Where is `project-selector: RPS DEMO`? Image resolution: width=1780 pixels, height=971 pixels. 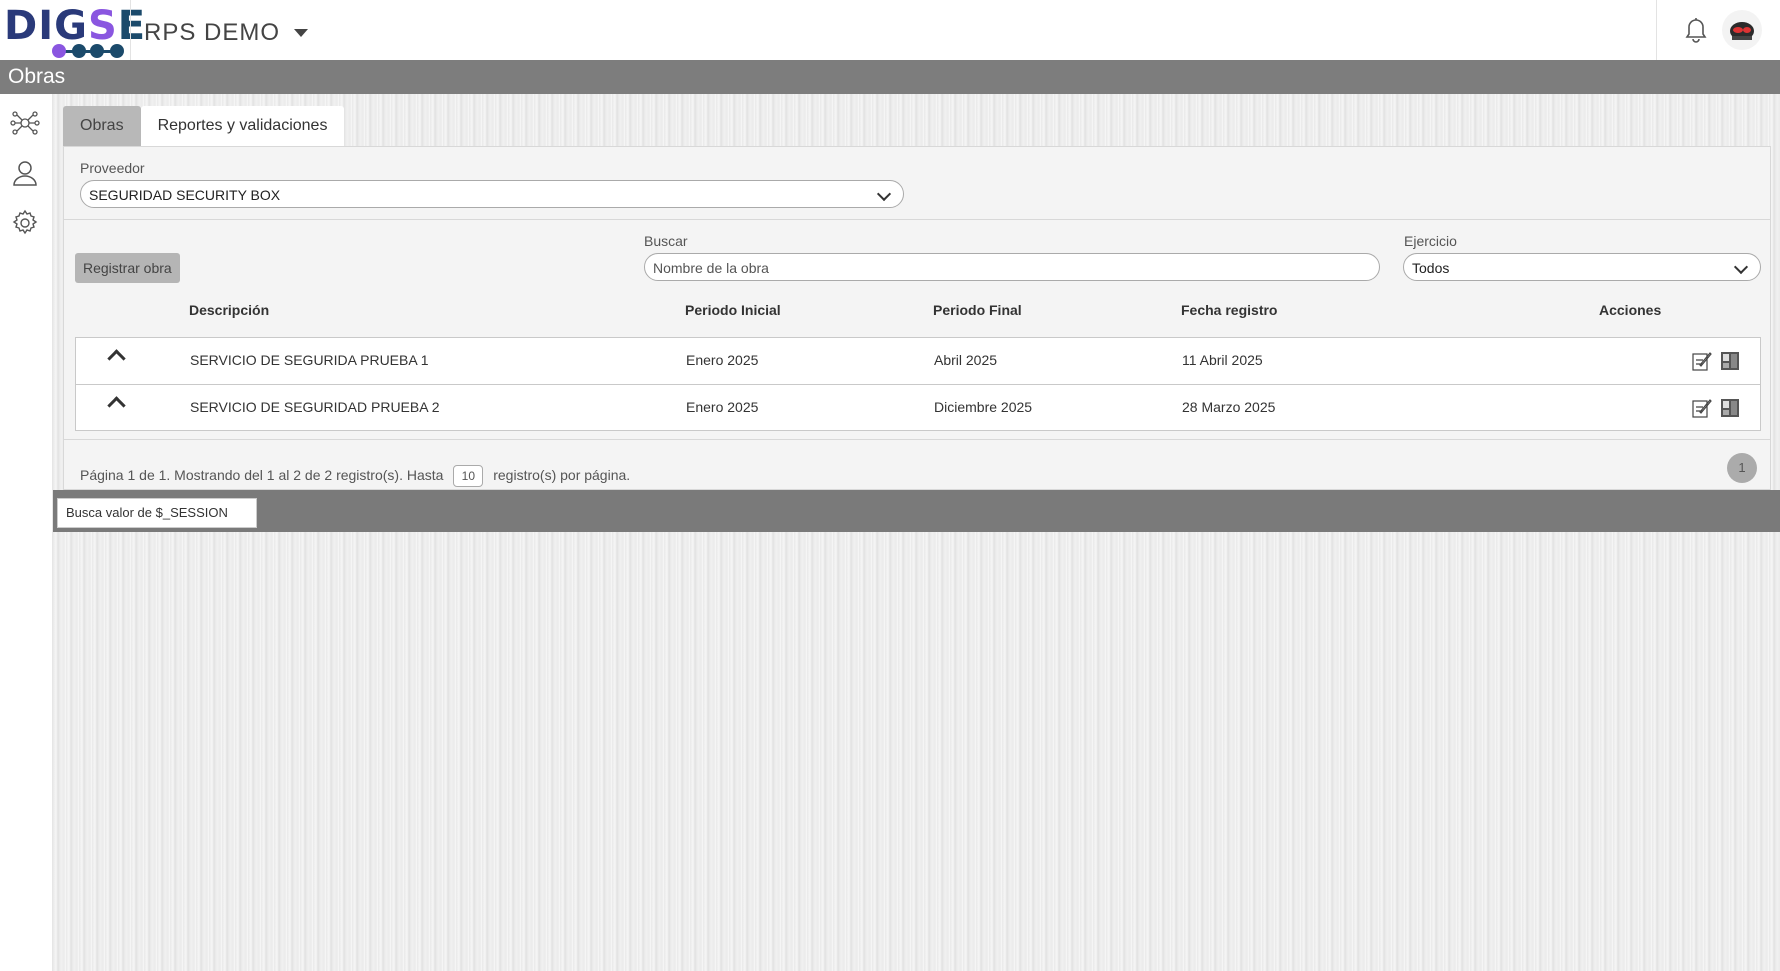
project-selector: RPS DEMO is located at coordinates (226, 33).